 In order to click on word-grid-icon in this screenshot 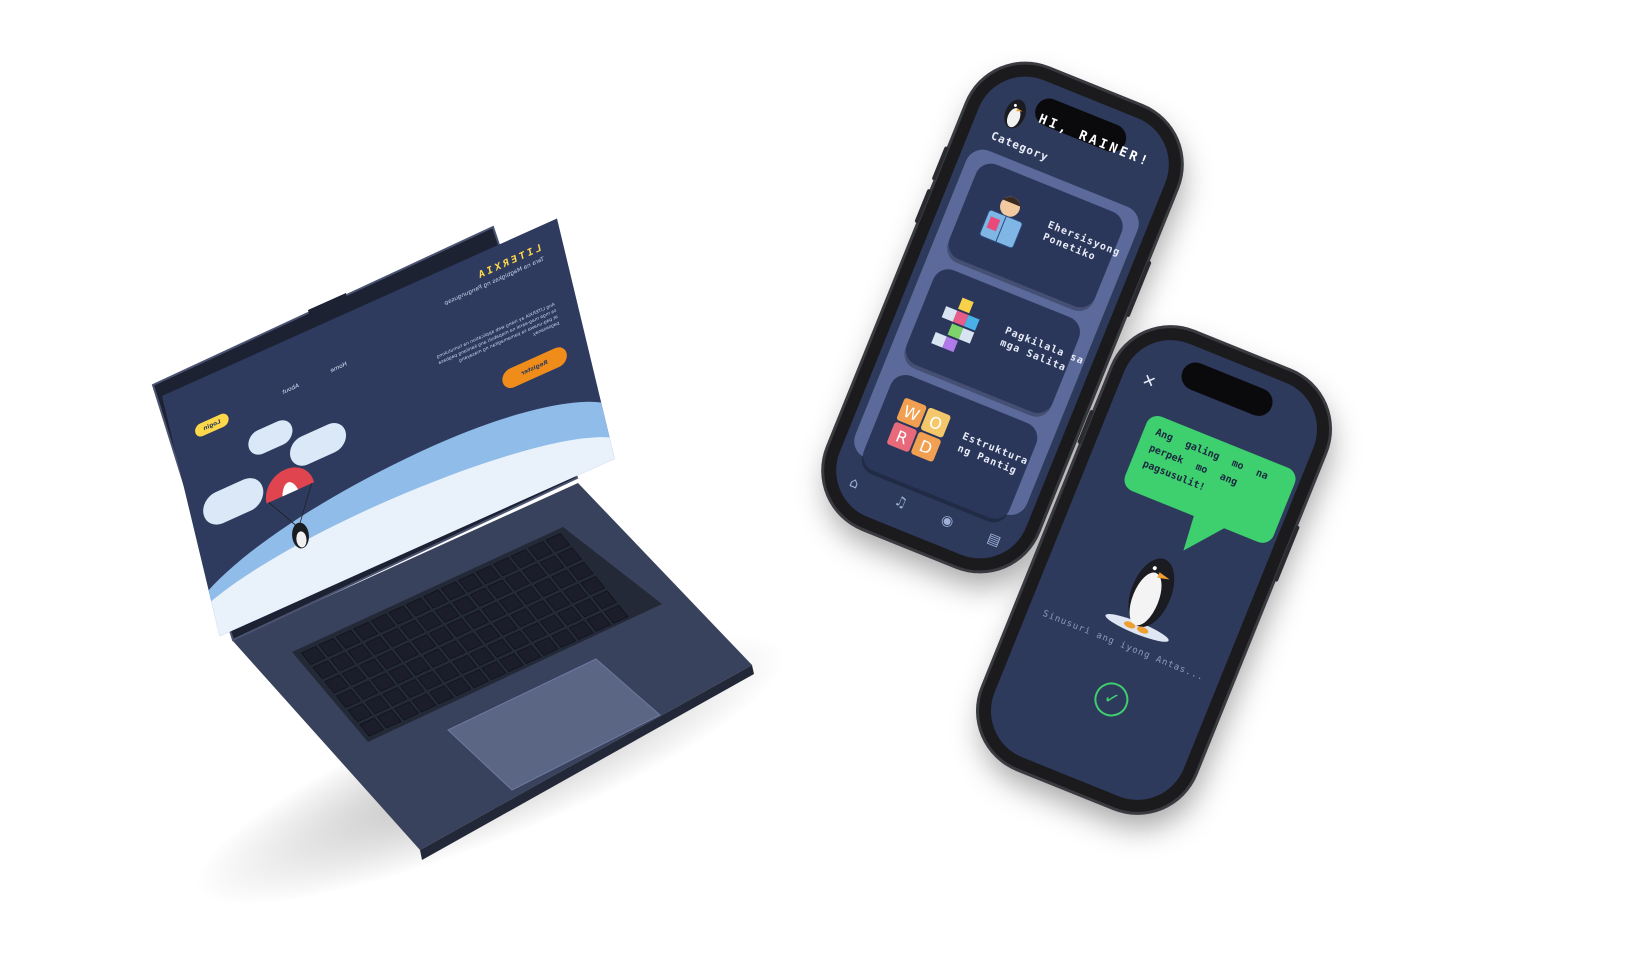, I will do `click(955, 325)`.